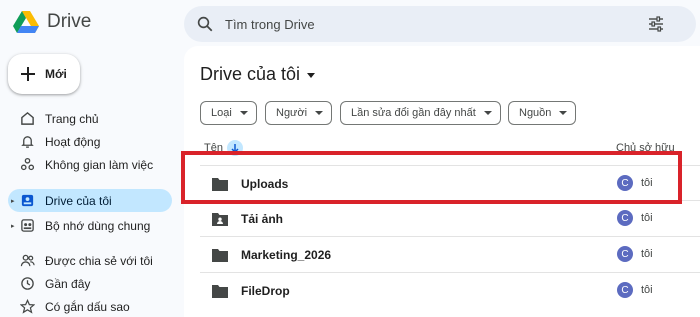 This screenshot has height=317, width=700. What do you see at coordinates (28, 74) in the screenshot?
I see `plus-icon` at bounding box center [28, 74].